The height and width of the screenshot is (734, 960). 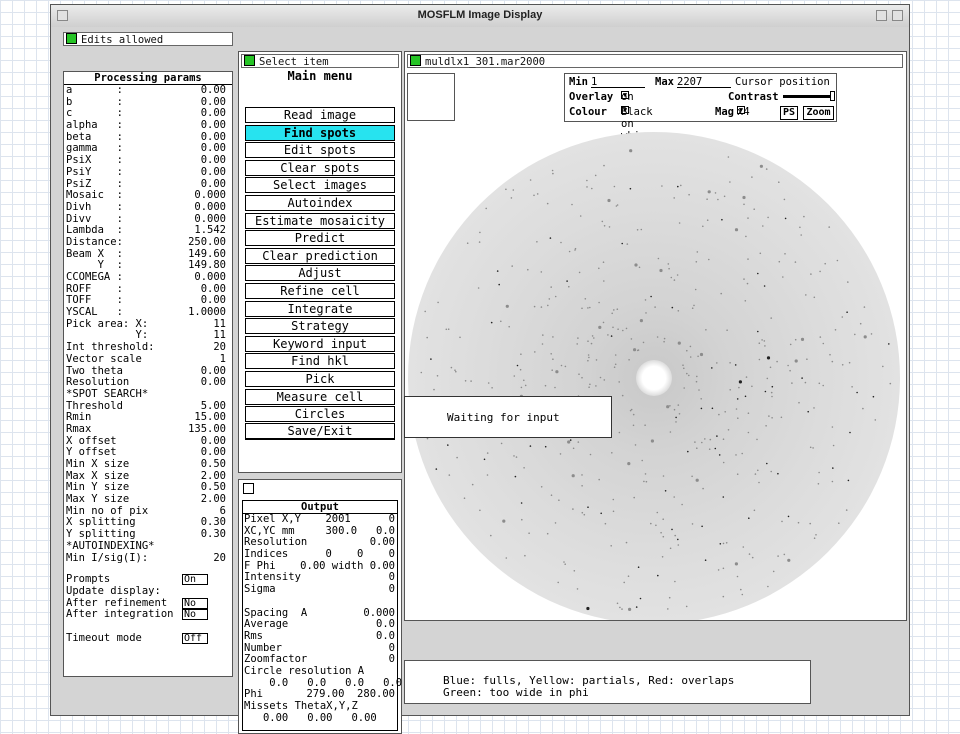 I want to click on param-value: 1.0000, so click(x=207, y=312).